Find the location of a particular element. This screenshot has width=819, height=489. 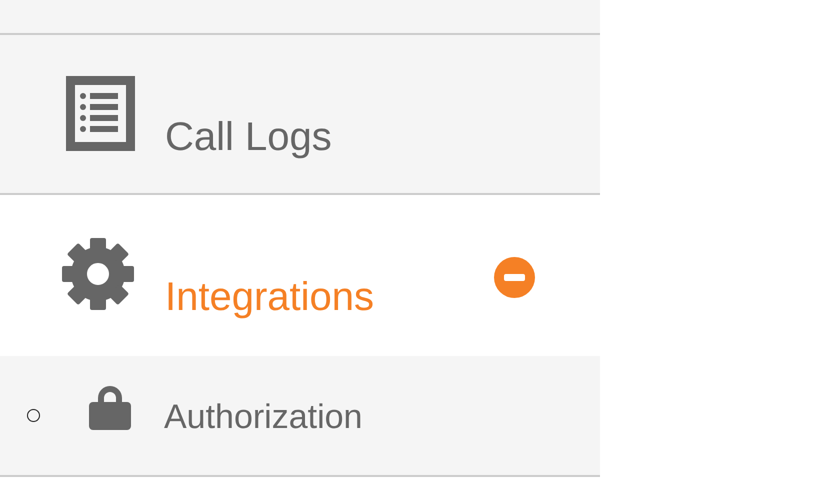

settings-icon is located at coordinates (98, 274).